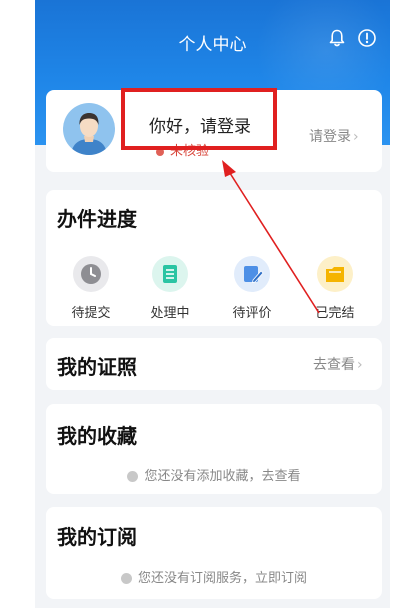 This screenshot has width=414, height=608. Describe the element at coordinates (91, 274) in the screenshot. I see `clock-icon` at that location.